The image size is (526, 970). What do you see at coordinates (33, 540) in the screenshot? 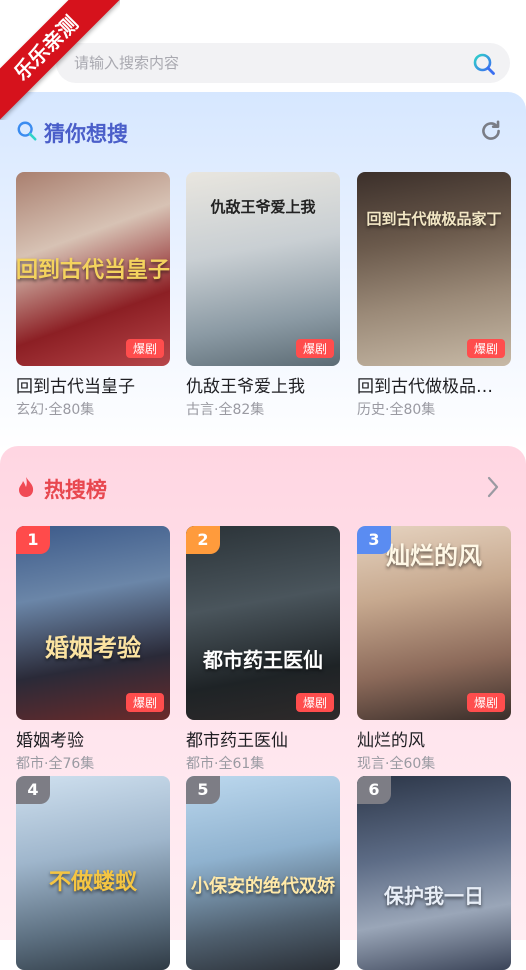
I see `rank-badge: 1` at bounding box center [33, 540].